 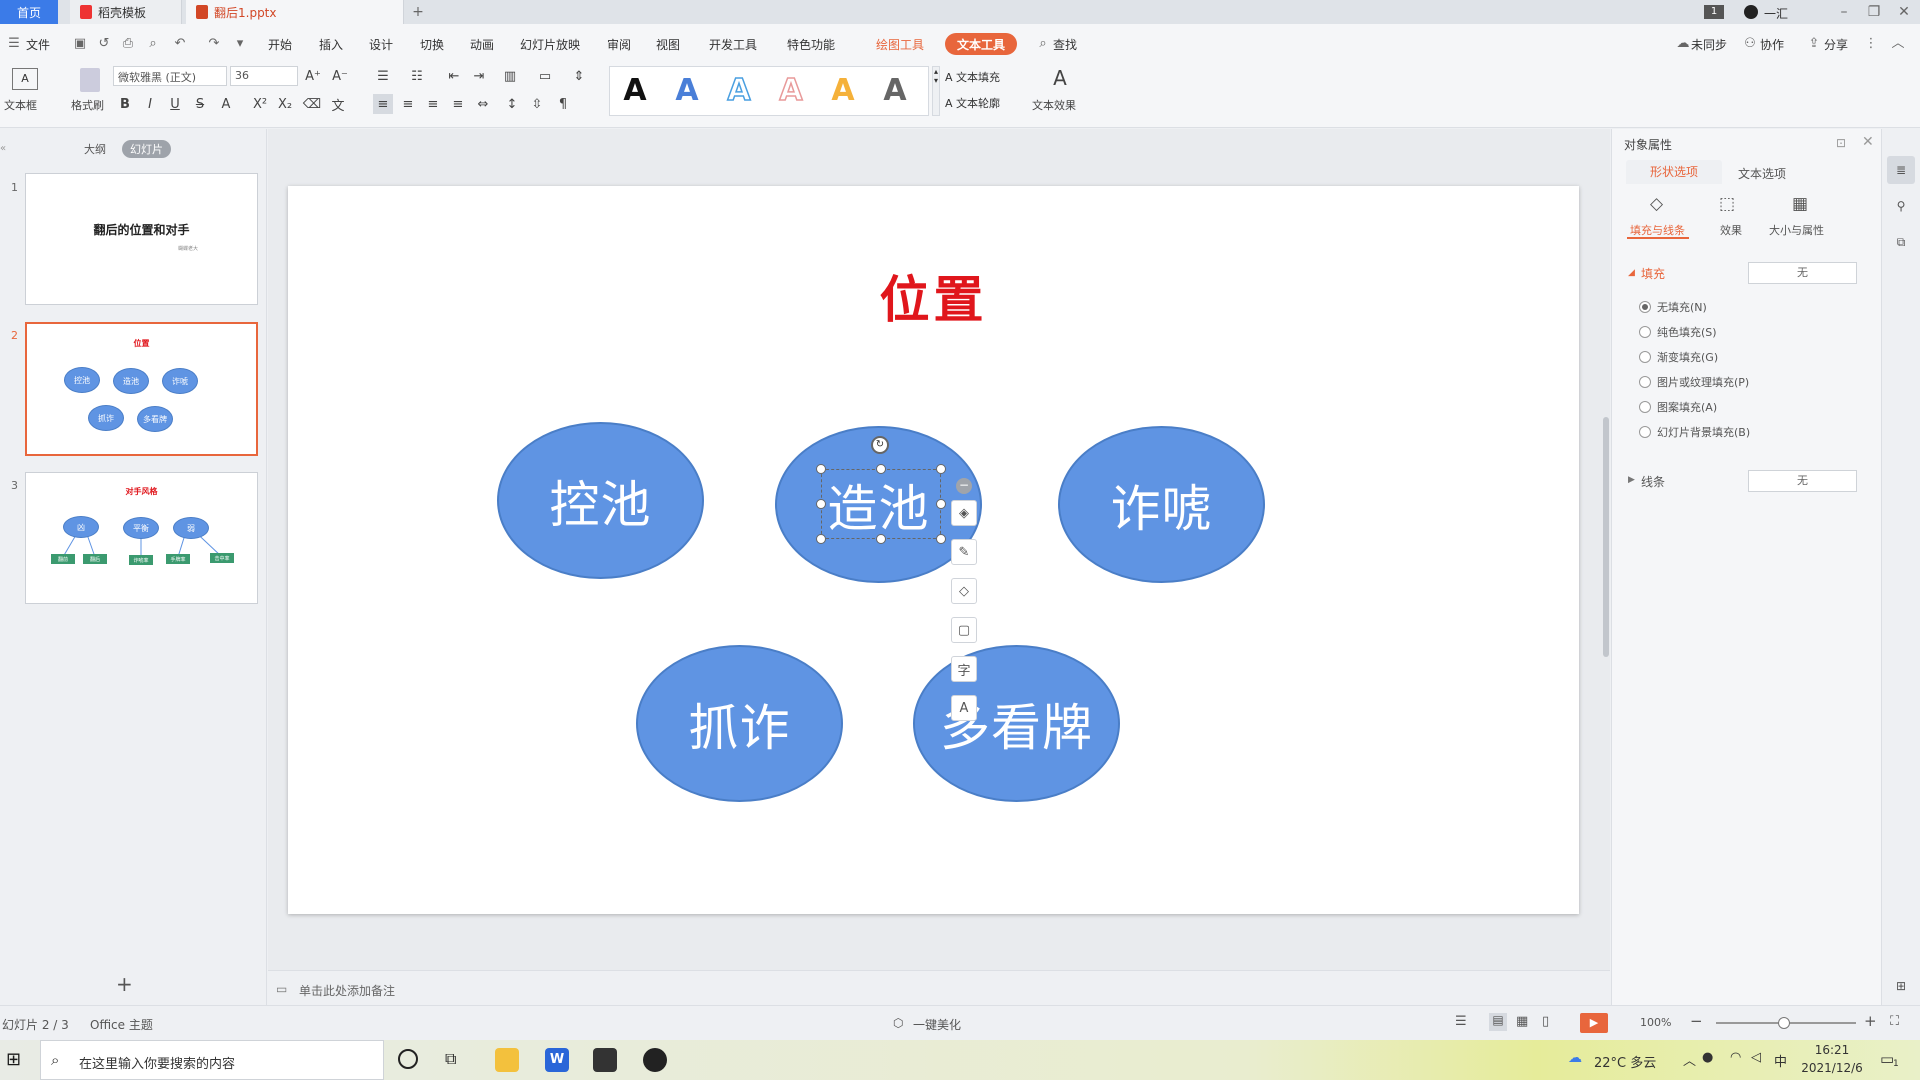 What do you see at coordinates (1894, 1021) in the screenshot?
I see `fit-window-icon: ⛶` at bounding box center [1894, 1021].